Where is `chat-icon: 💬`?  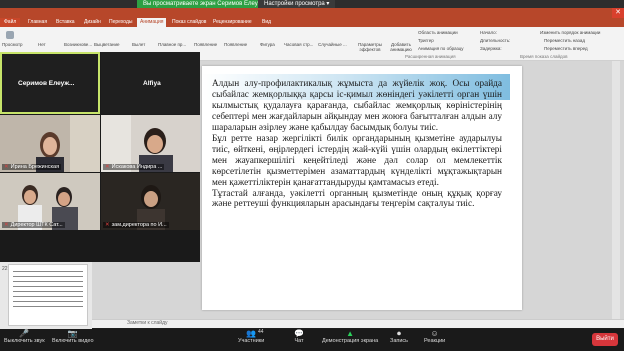 chat-icon: 💬 is located at coordinates (299, 333).